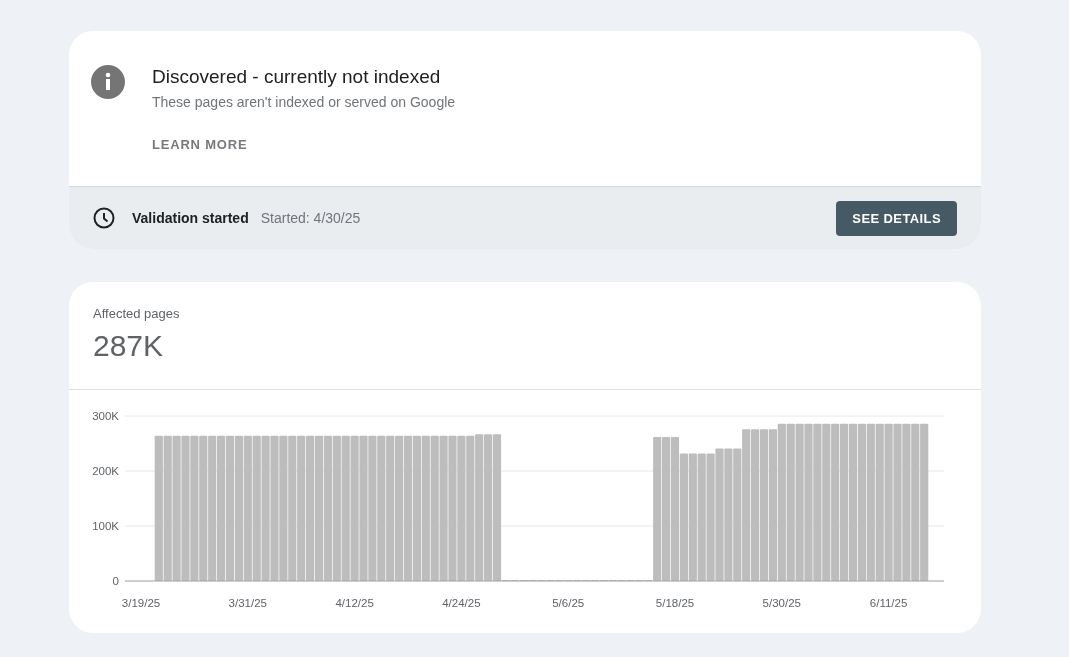  What do you see at coordinates (781, 603) in the screenshot?
I see `x-axis-label: 5/30/25` at bounding box center [781, 603].